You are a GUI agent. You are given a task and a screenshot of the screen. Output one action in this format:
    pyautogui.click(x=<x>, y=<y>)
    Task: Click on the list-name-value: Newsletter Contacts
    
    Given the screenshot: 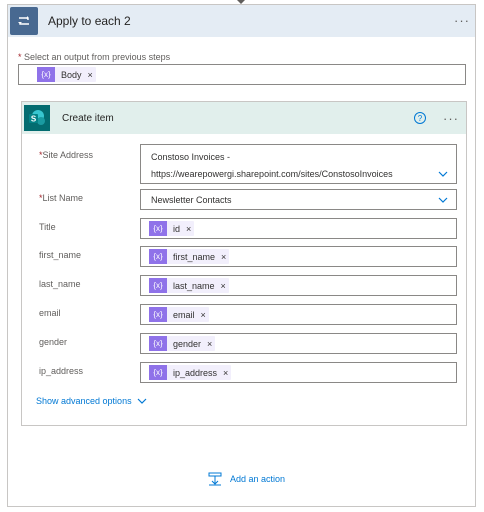 What is the action you would take?
    pyautogui.click(x=191, y=200)
    